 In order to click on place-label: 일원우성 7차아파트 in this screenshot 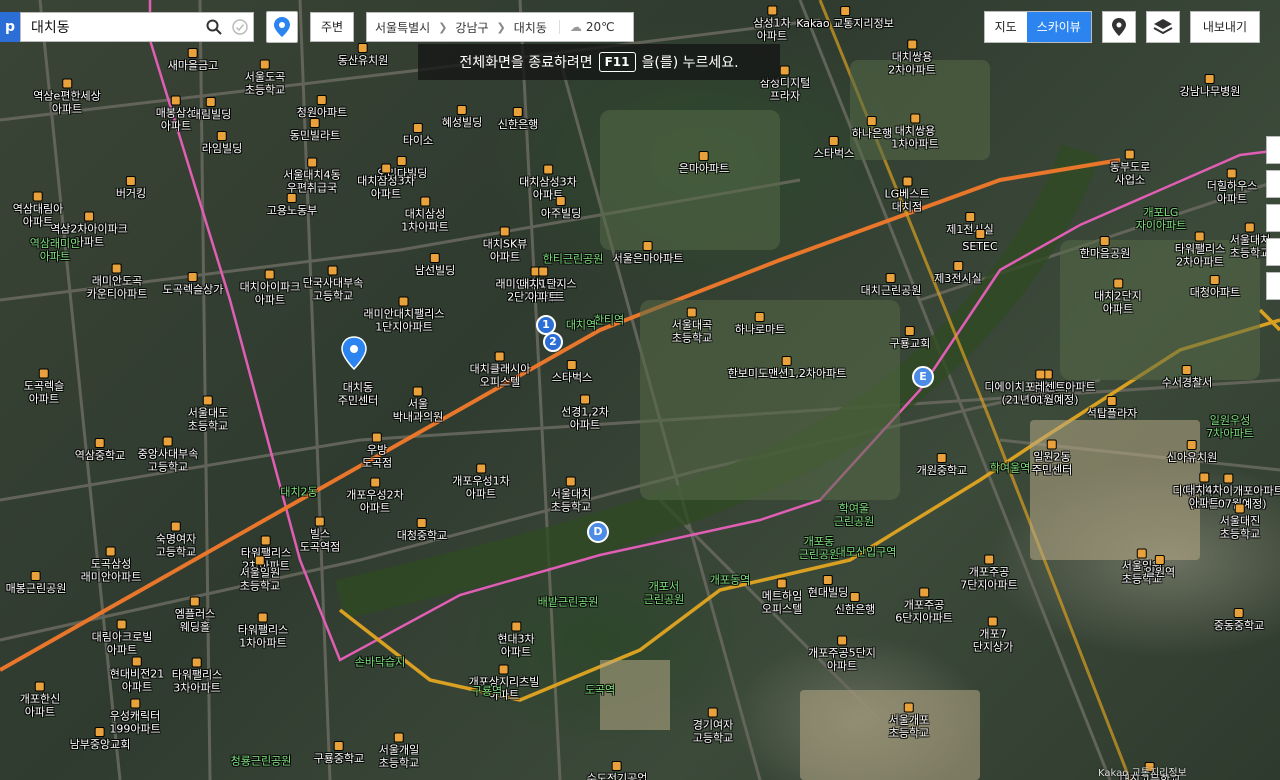, I will do `click(1229, 427)`.